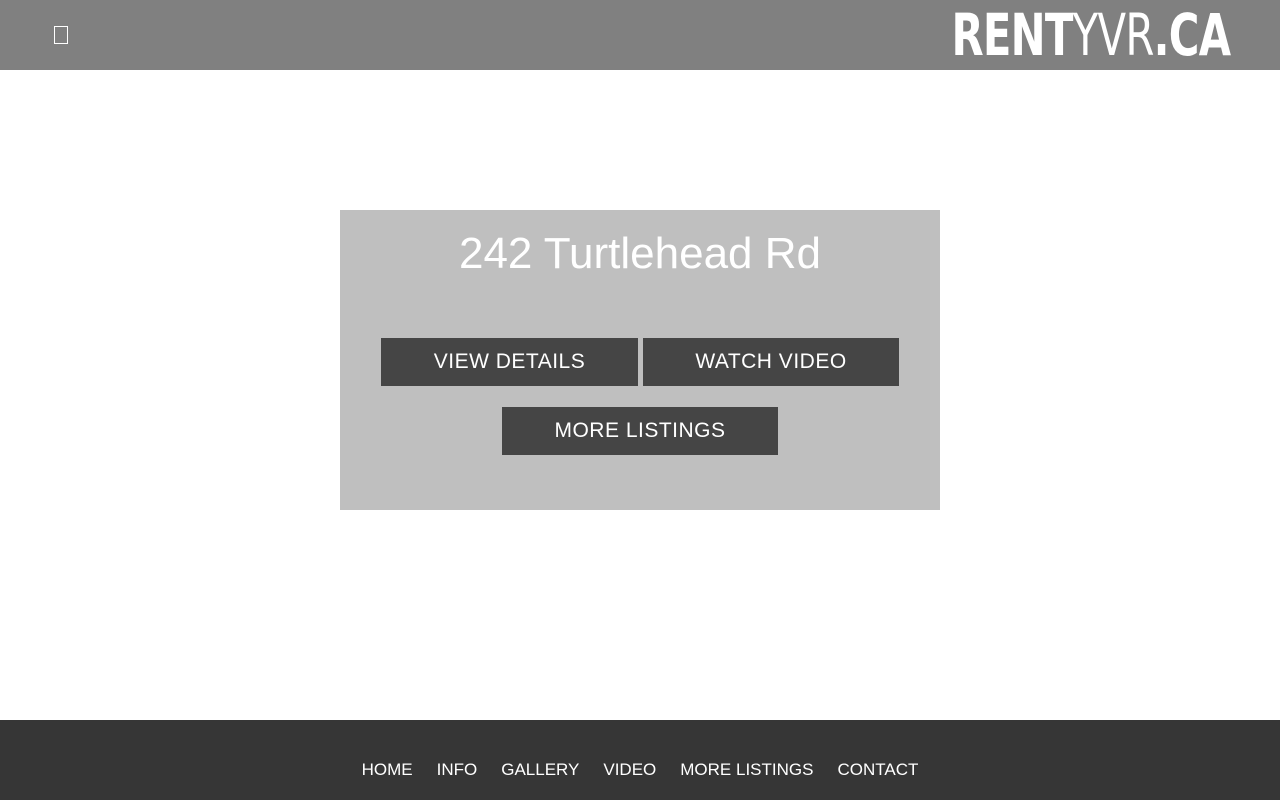 The image size is (1280, 800). What do you see at coordinates (640, 253) in the screenshot?
I see `listing-address: 242 Turtlehead Rd` at bounding box center [640, 253].